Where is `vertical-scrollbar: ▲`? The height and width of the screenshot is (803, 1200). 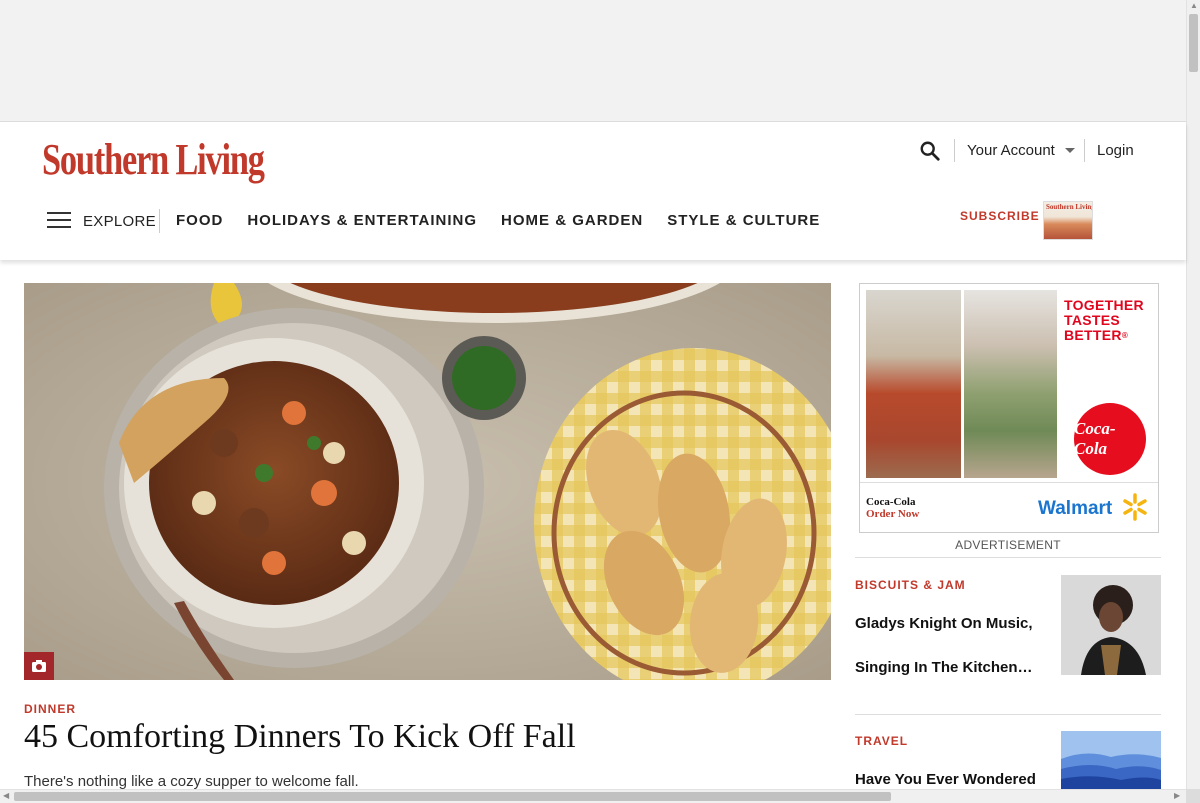
vertical-scrollbar: ▲ is located at coordinates (1193, 394).